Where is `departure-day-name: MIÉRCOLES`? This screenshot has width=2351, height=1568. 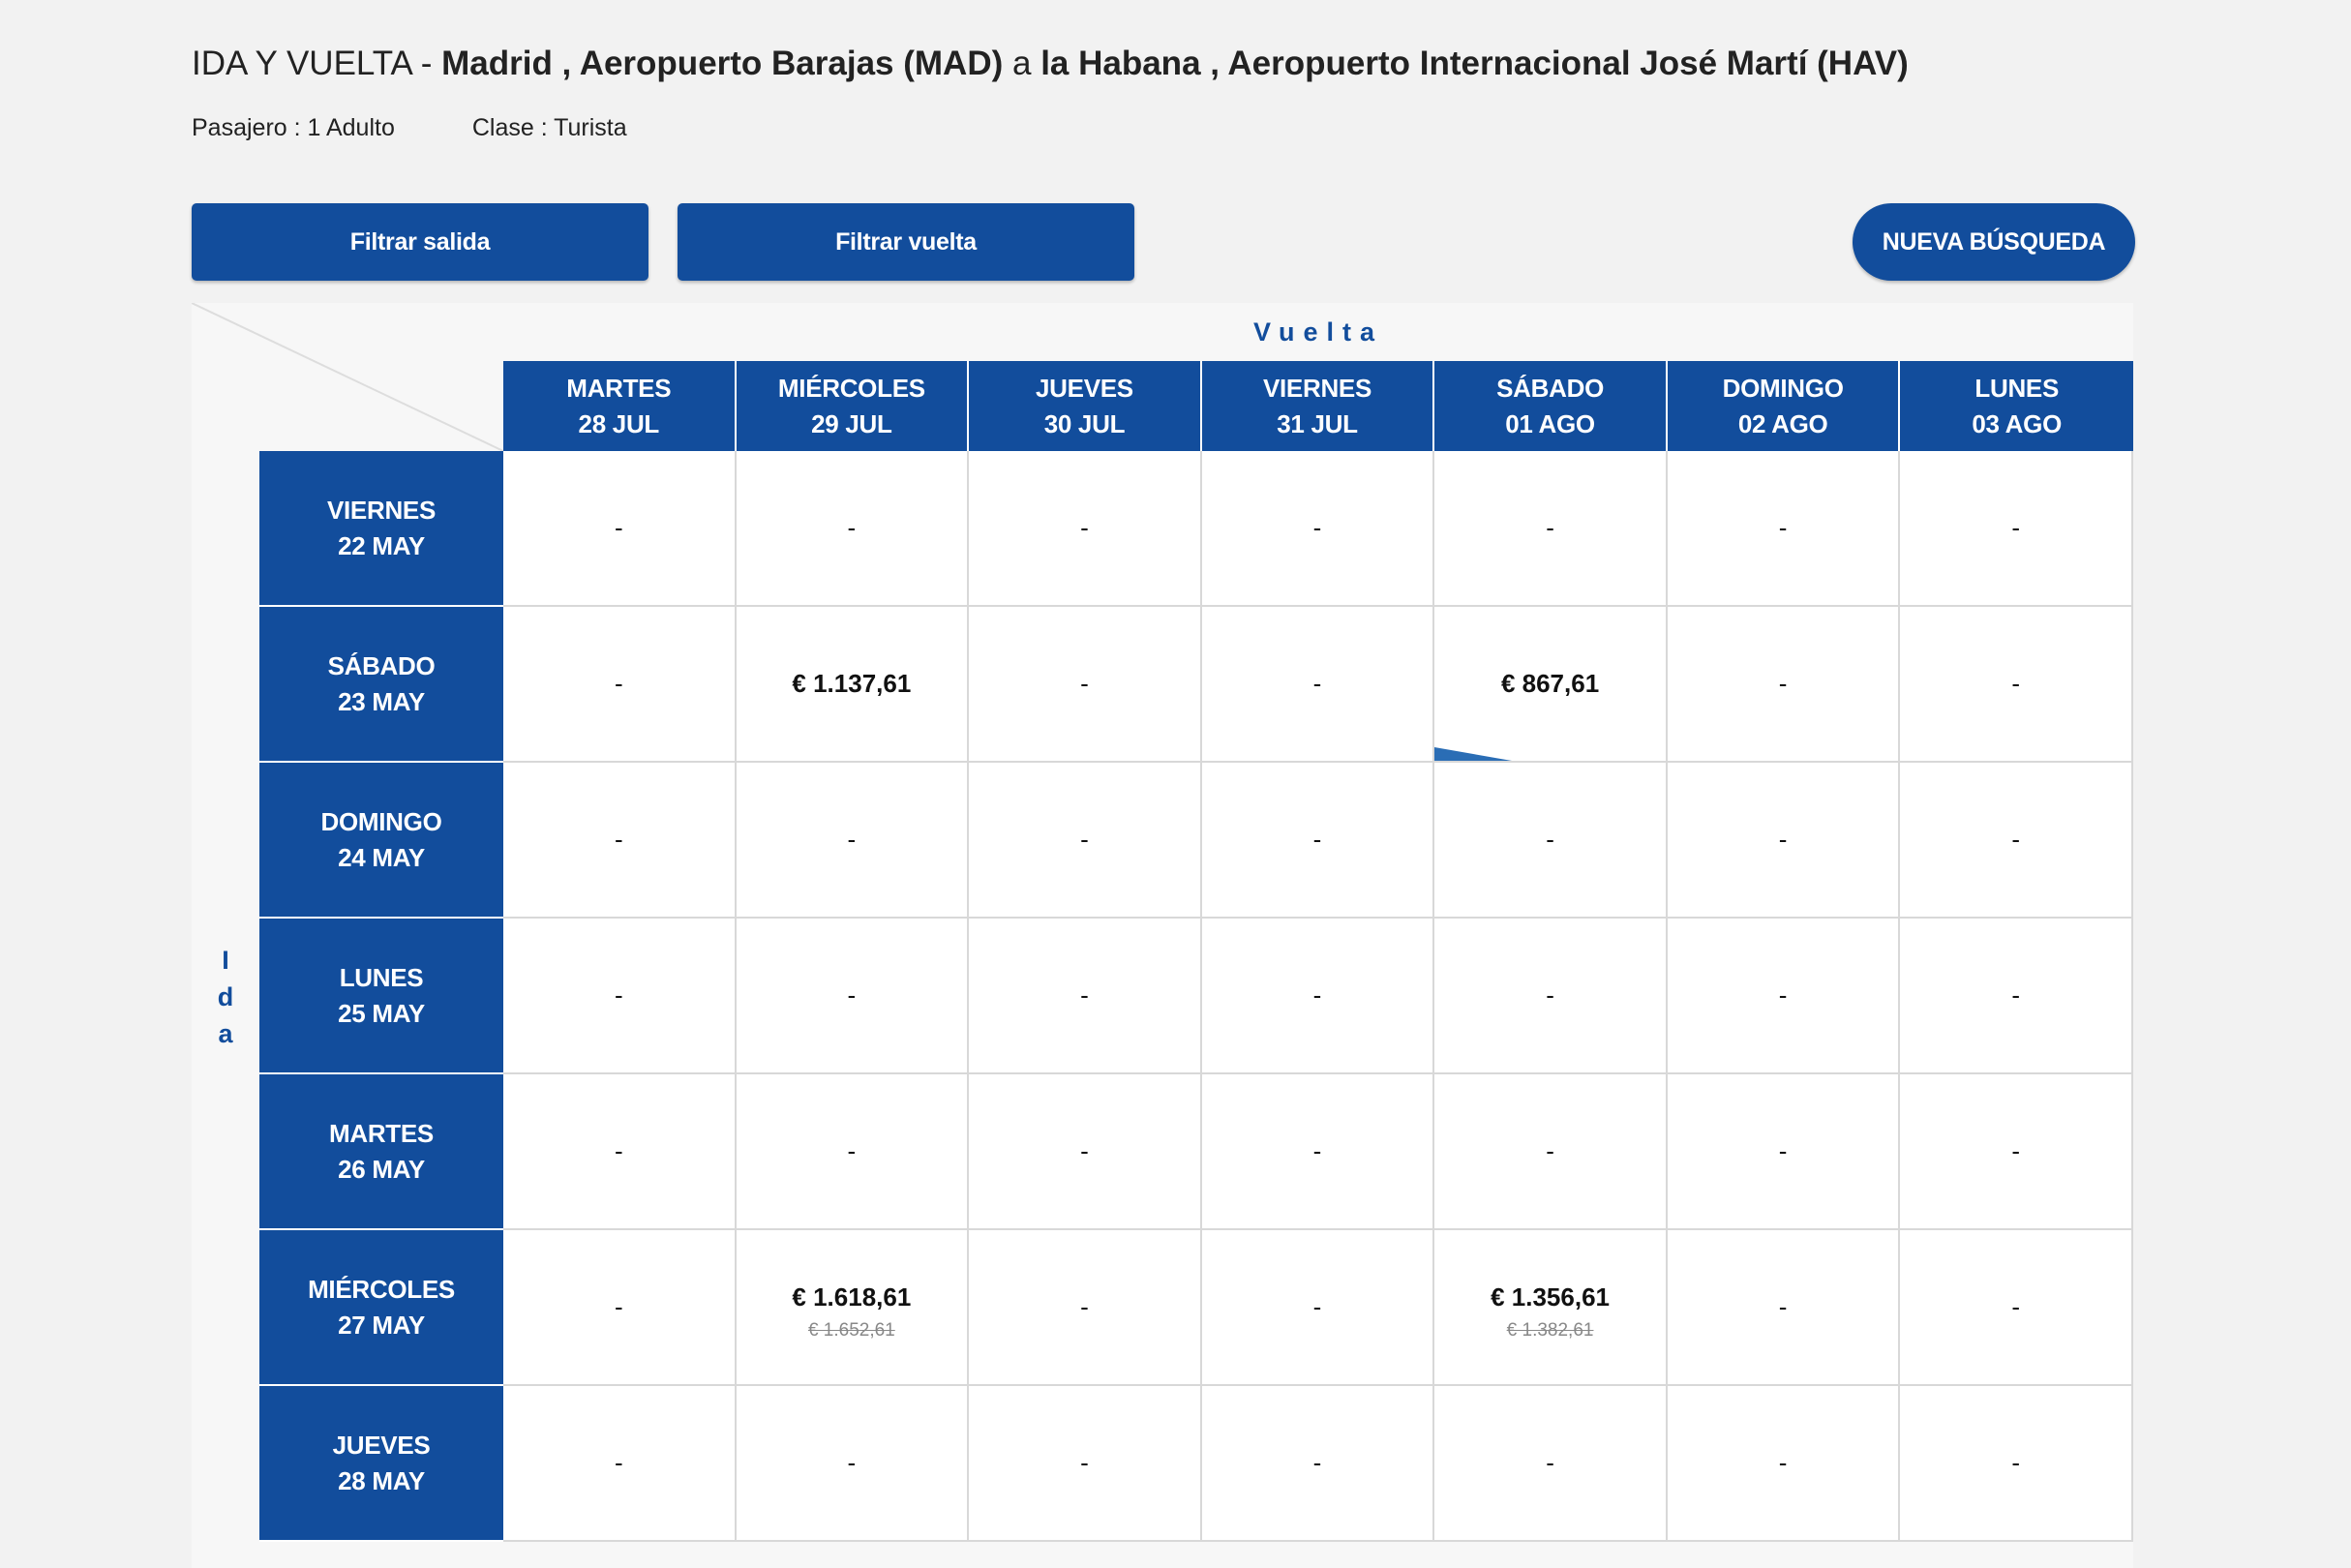 departure-day-name: MIÉRCOLES is located at coordinates (381, 1289).